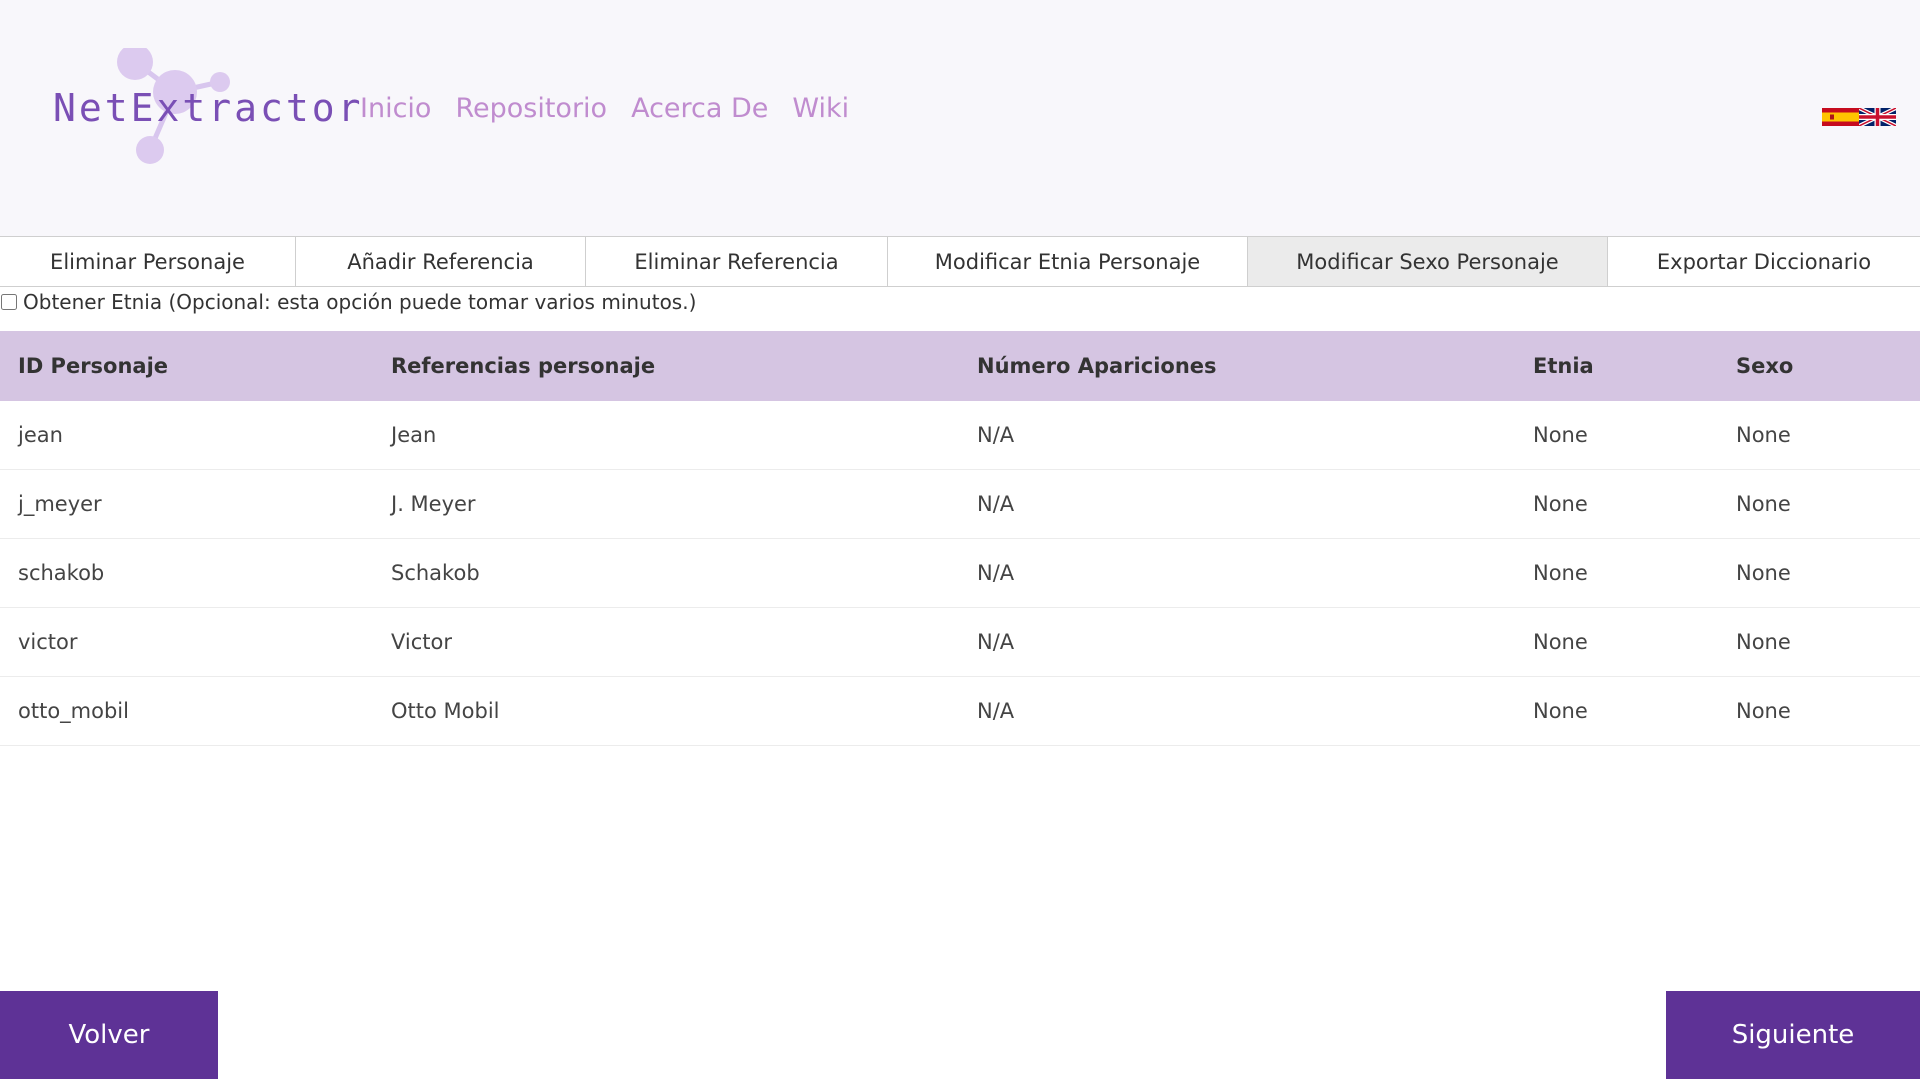 Image resolution: width=1920 pixels, height=1079 pixels. I want to click on table-row: victor Victor N/A None None, so click(960, 642).